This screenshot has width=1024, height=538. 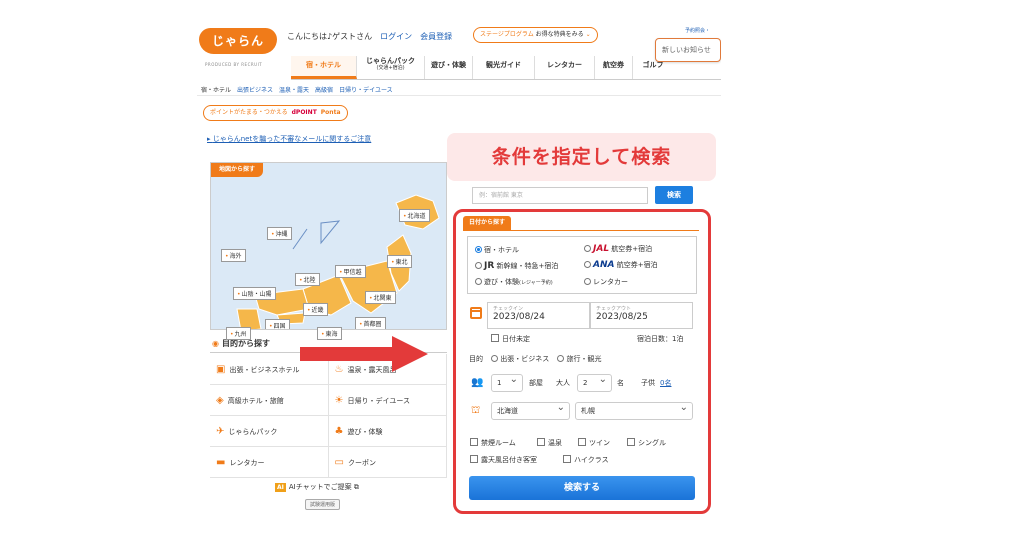 I want to click on tab-activities: 遊び・体験, so click(x=449, y=67).